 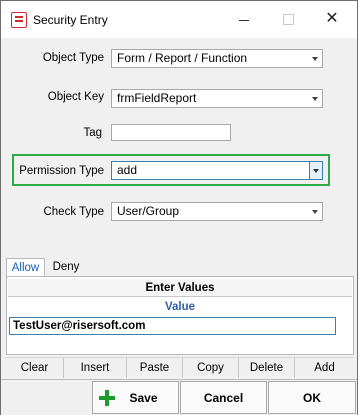 What do you see at coordinates (75, 97) in the screenshot?
I see `object-key-label: Object Key` at bounding box center [75, 97].